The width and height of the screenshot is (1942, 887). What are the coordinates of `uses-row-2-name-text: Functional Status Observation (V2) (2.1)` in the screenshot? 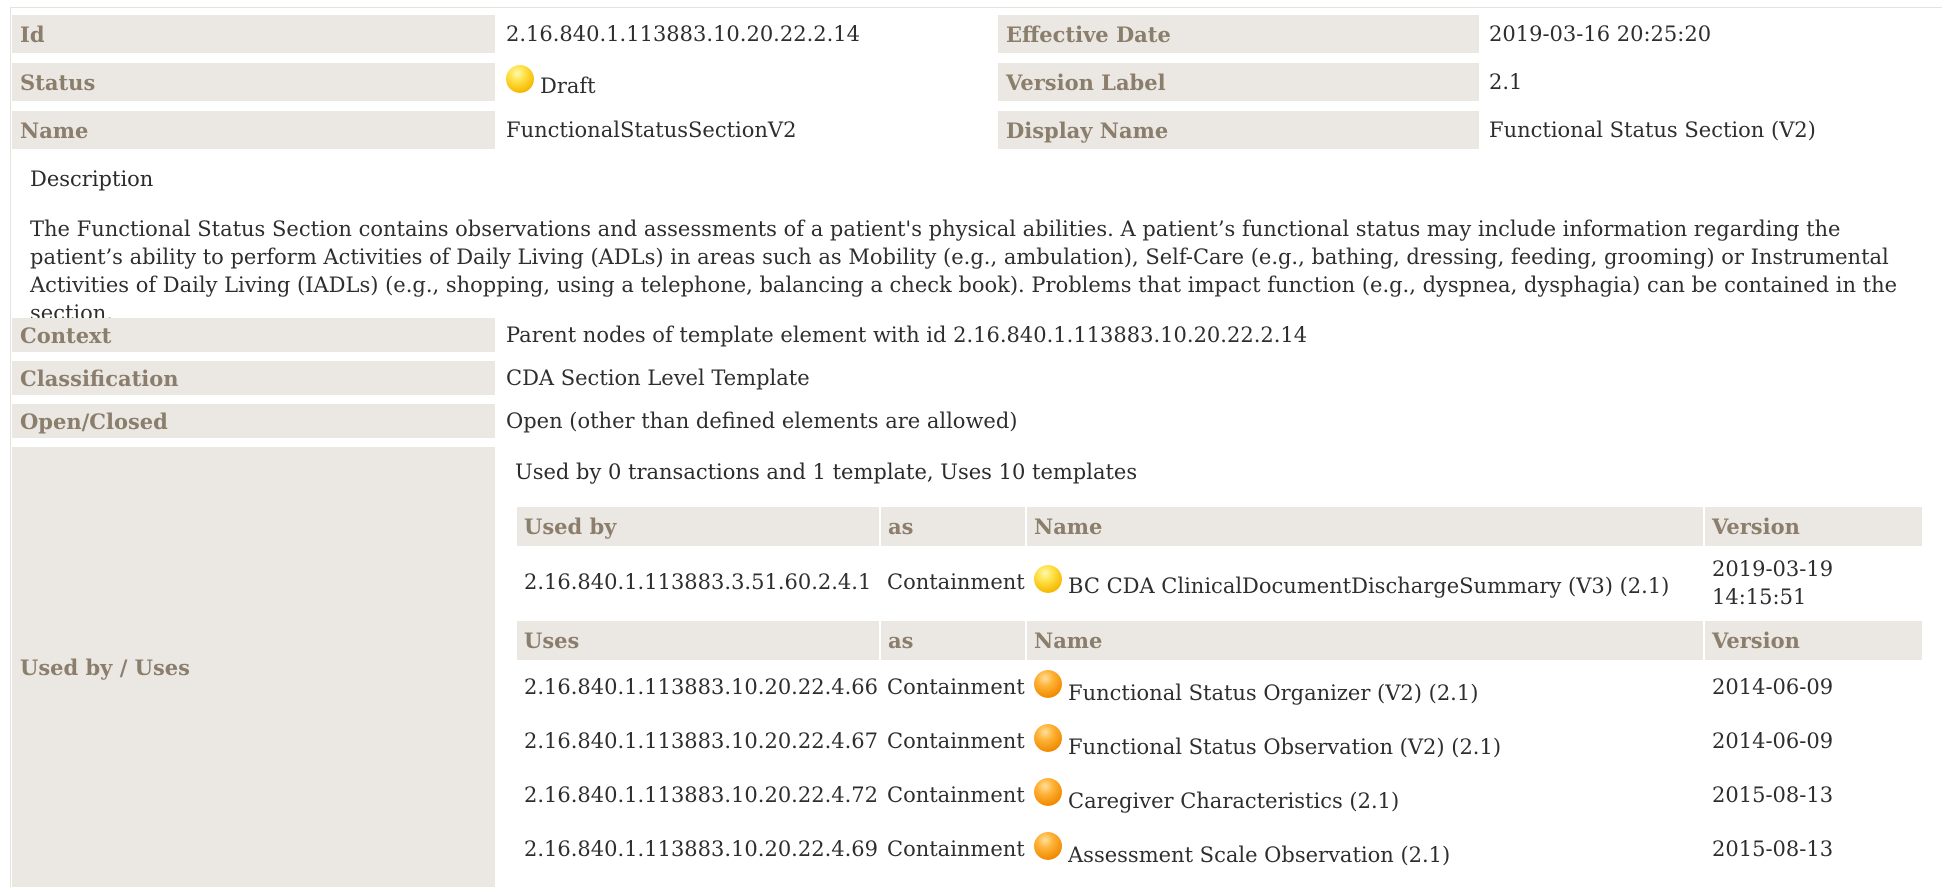 It's located at (1285, 747).